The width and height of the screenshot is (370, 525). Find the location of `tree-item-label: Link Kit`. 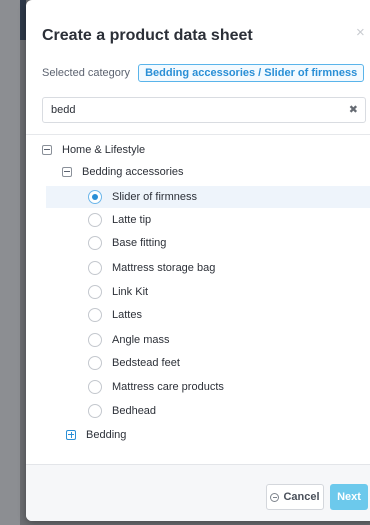

tree-item-label: Link Kit is located at coordinates (130, 292).